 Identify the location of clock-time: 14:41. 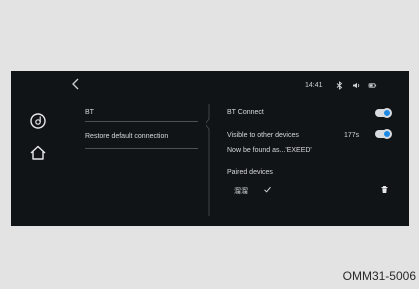
(314, 85).